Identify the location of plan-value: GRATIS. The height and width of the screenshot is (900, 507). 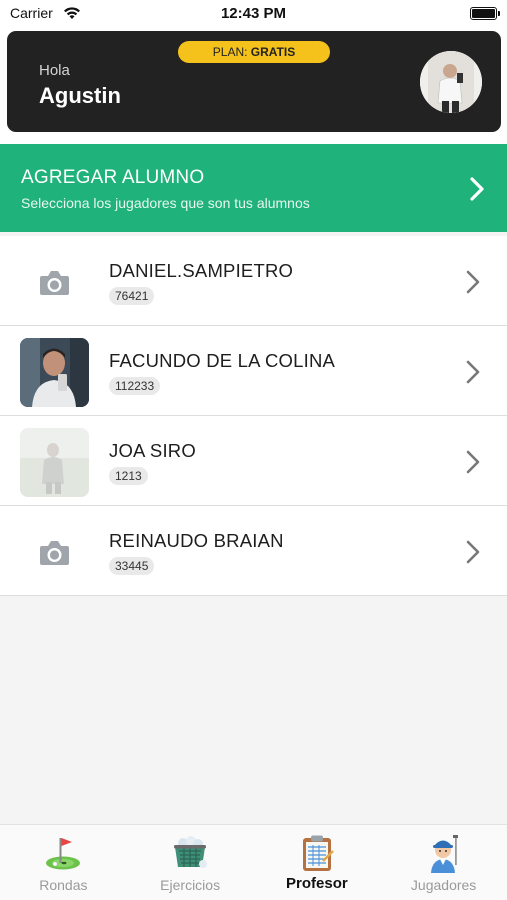
(273, 52).